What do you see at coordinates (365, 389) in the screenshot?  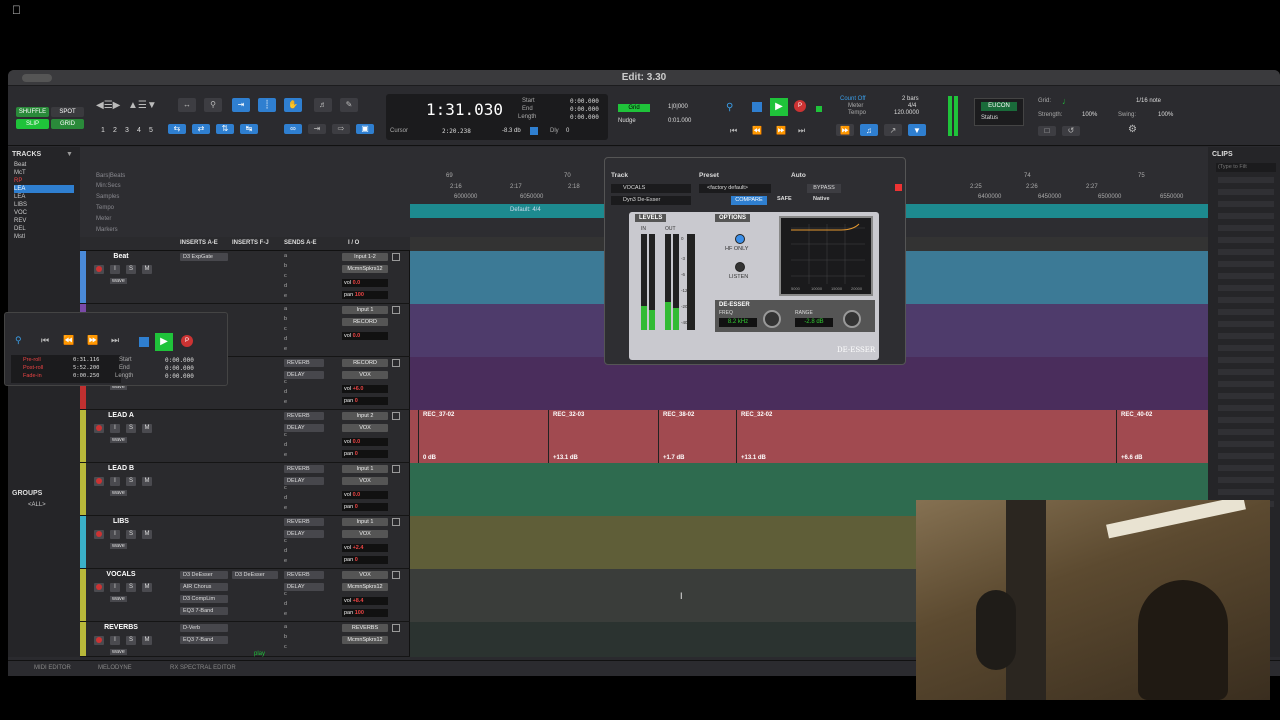 I see `volume-field: vol +6.0` at bounding box center [365, 389].